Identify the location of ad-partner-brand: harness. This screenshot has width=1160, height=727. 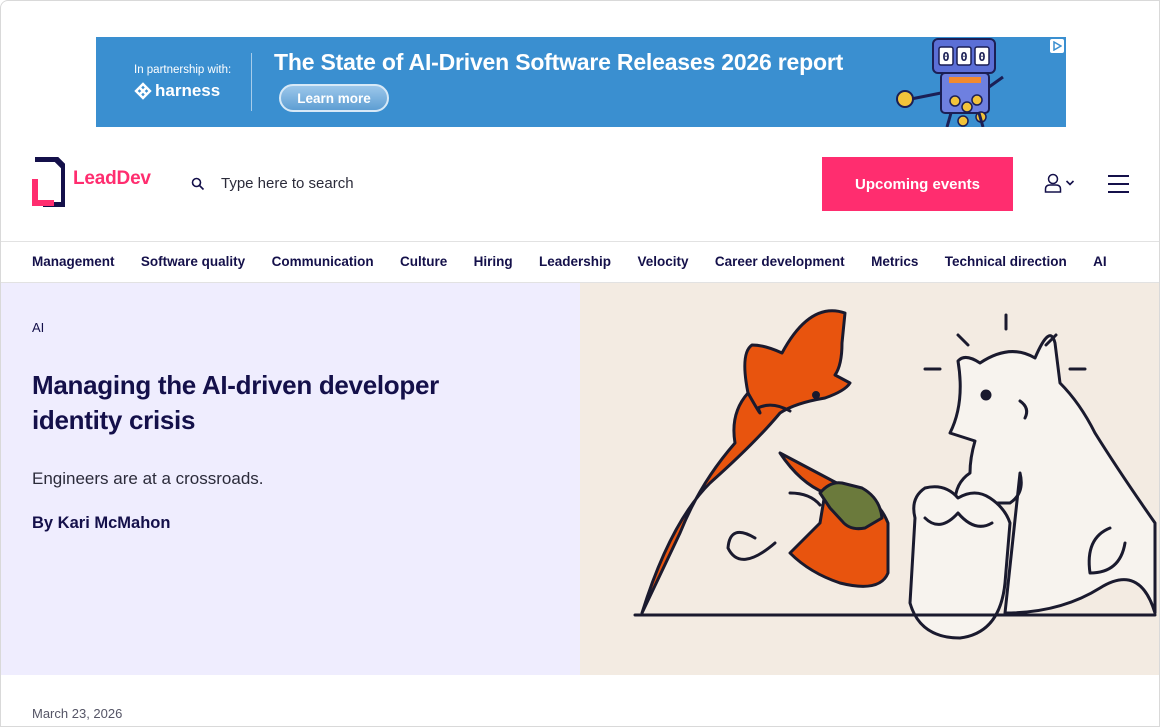
(188, 90).